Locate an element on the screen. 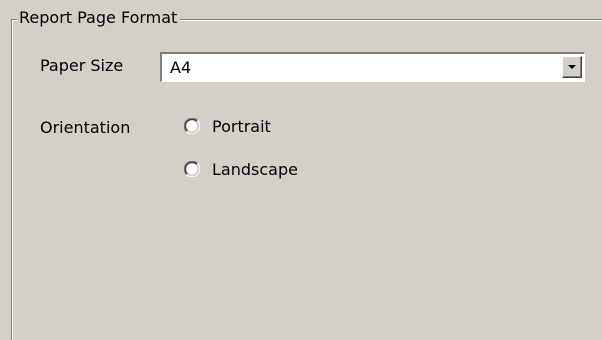 Image resolution: width=602 pixels, height=340 pixels. dropdown-button is located at coordinates (572, 67).